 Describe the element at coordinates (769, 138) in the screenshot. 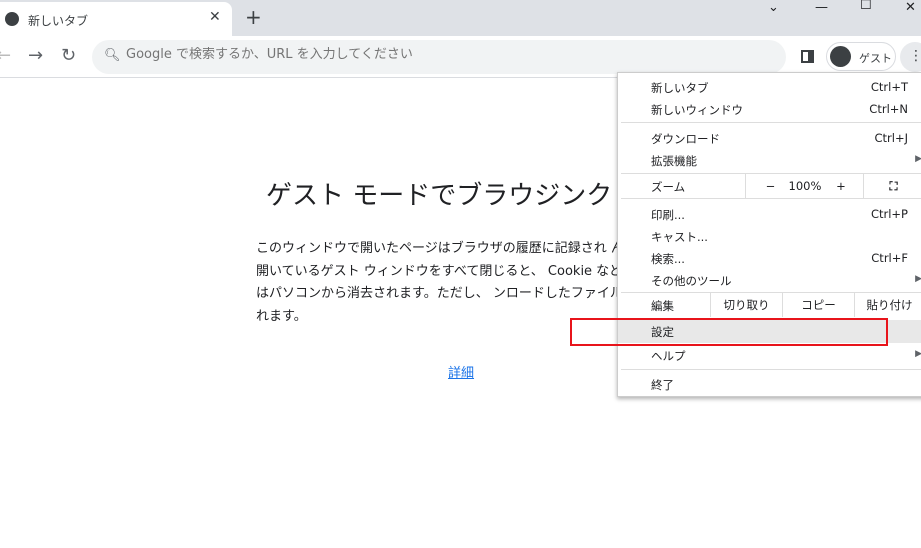

I see `menu-item-downloads: ダウンロード Ctrl+J` at that location.